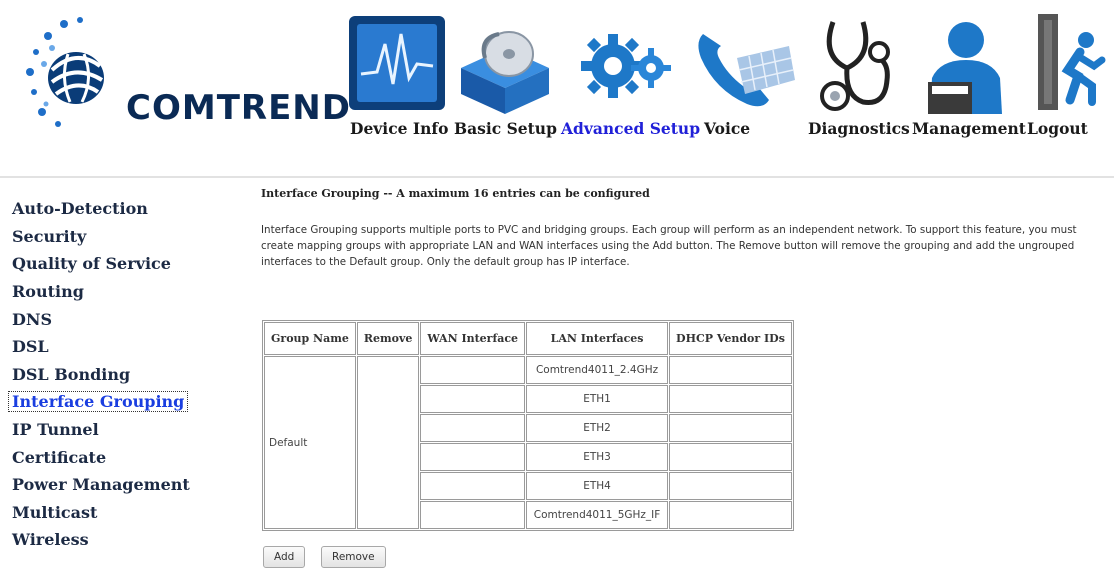  I want to click on group-name-cell: Default, so click(310, 442).